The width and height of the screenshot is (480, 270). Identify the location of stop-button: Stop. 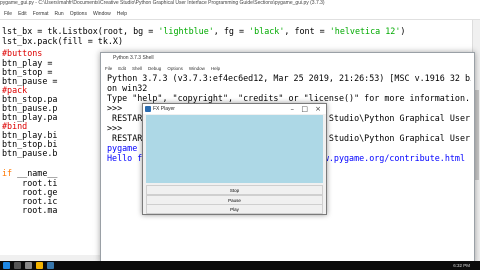
(234, 190).